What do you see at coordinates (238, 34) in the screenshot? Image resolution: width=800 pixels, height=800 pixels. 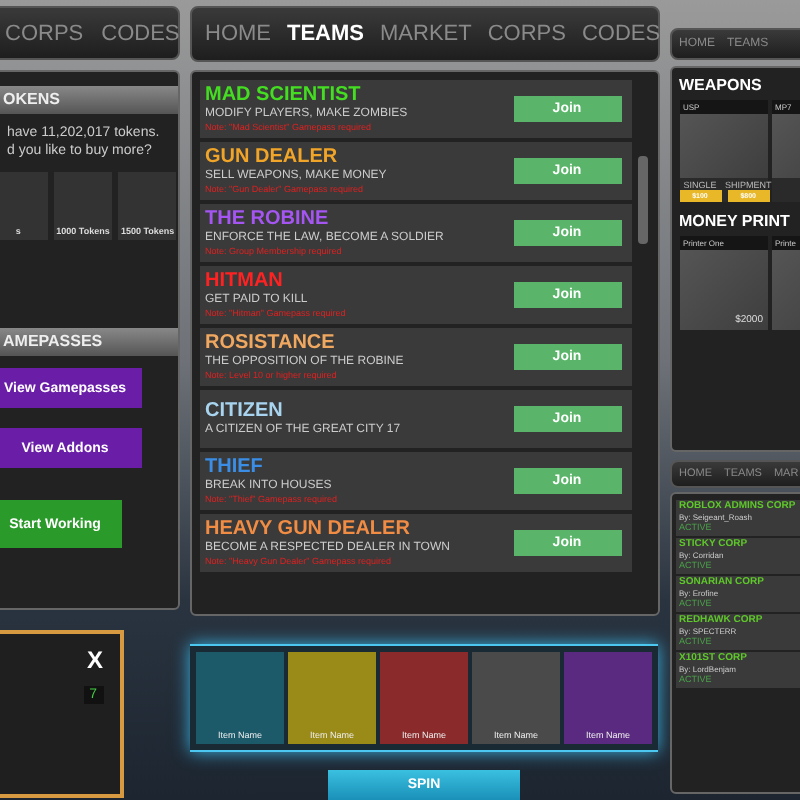 I see `nav-tab: HOME` at bounding box center [238, 34].